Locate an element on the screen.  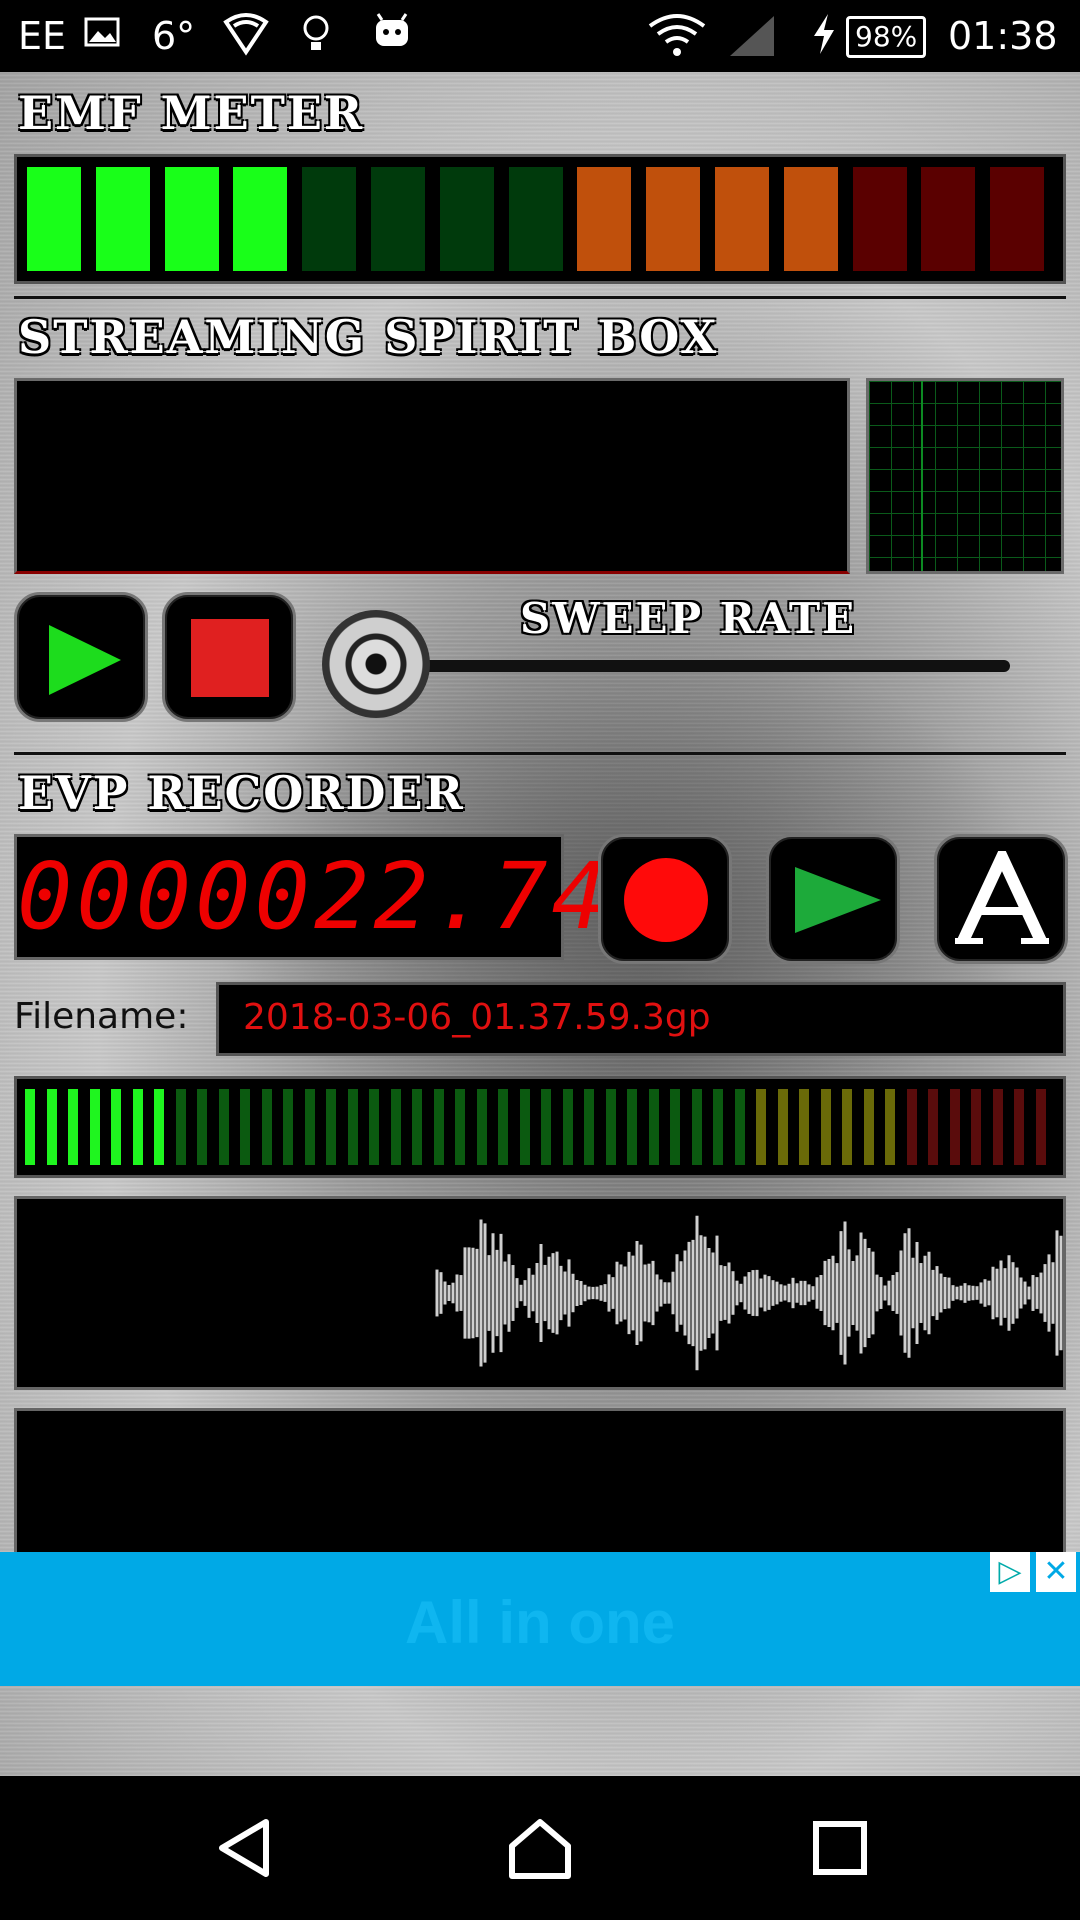
lightbulb-icon is located at coordinates (316, 39).